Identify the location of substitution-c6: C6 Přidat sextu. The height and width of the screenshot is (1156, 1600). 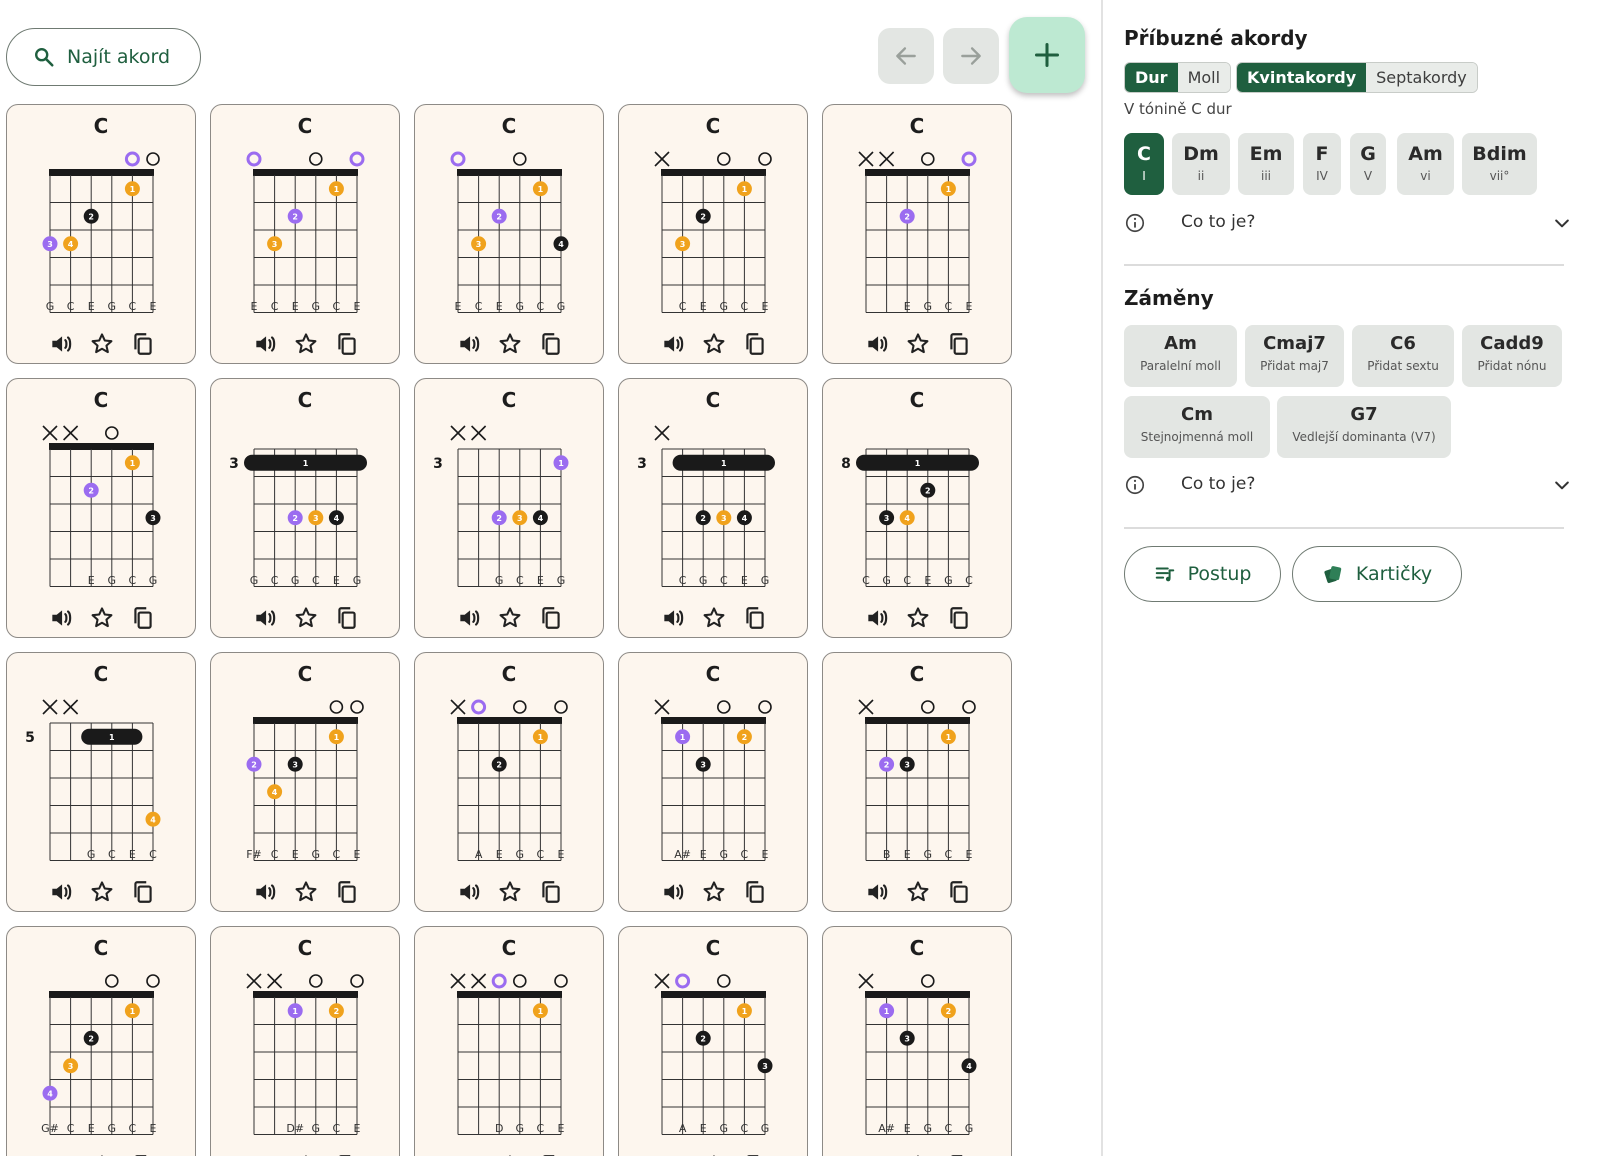
(1403, 356).